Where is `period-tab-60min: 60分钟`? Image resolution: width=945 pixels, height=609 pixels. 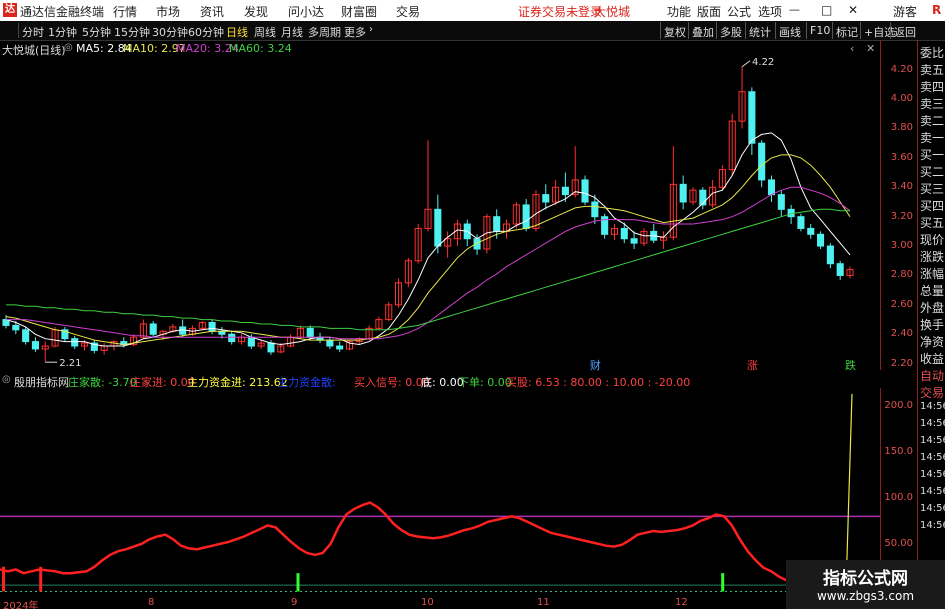 period-tab-60min: 60分钟 is located at coordinates (206, 32).